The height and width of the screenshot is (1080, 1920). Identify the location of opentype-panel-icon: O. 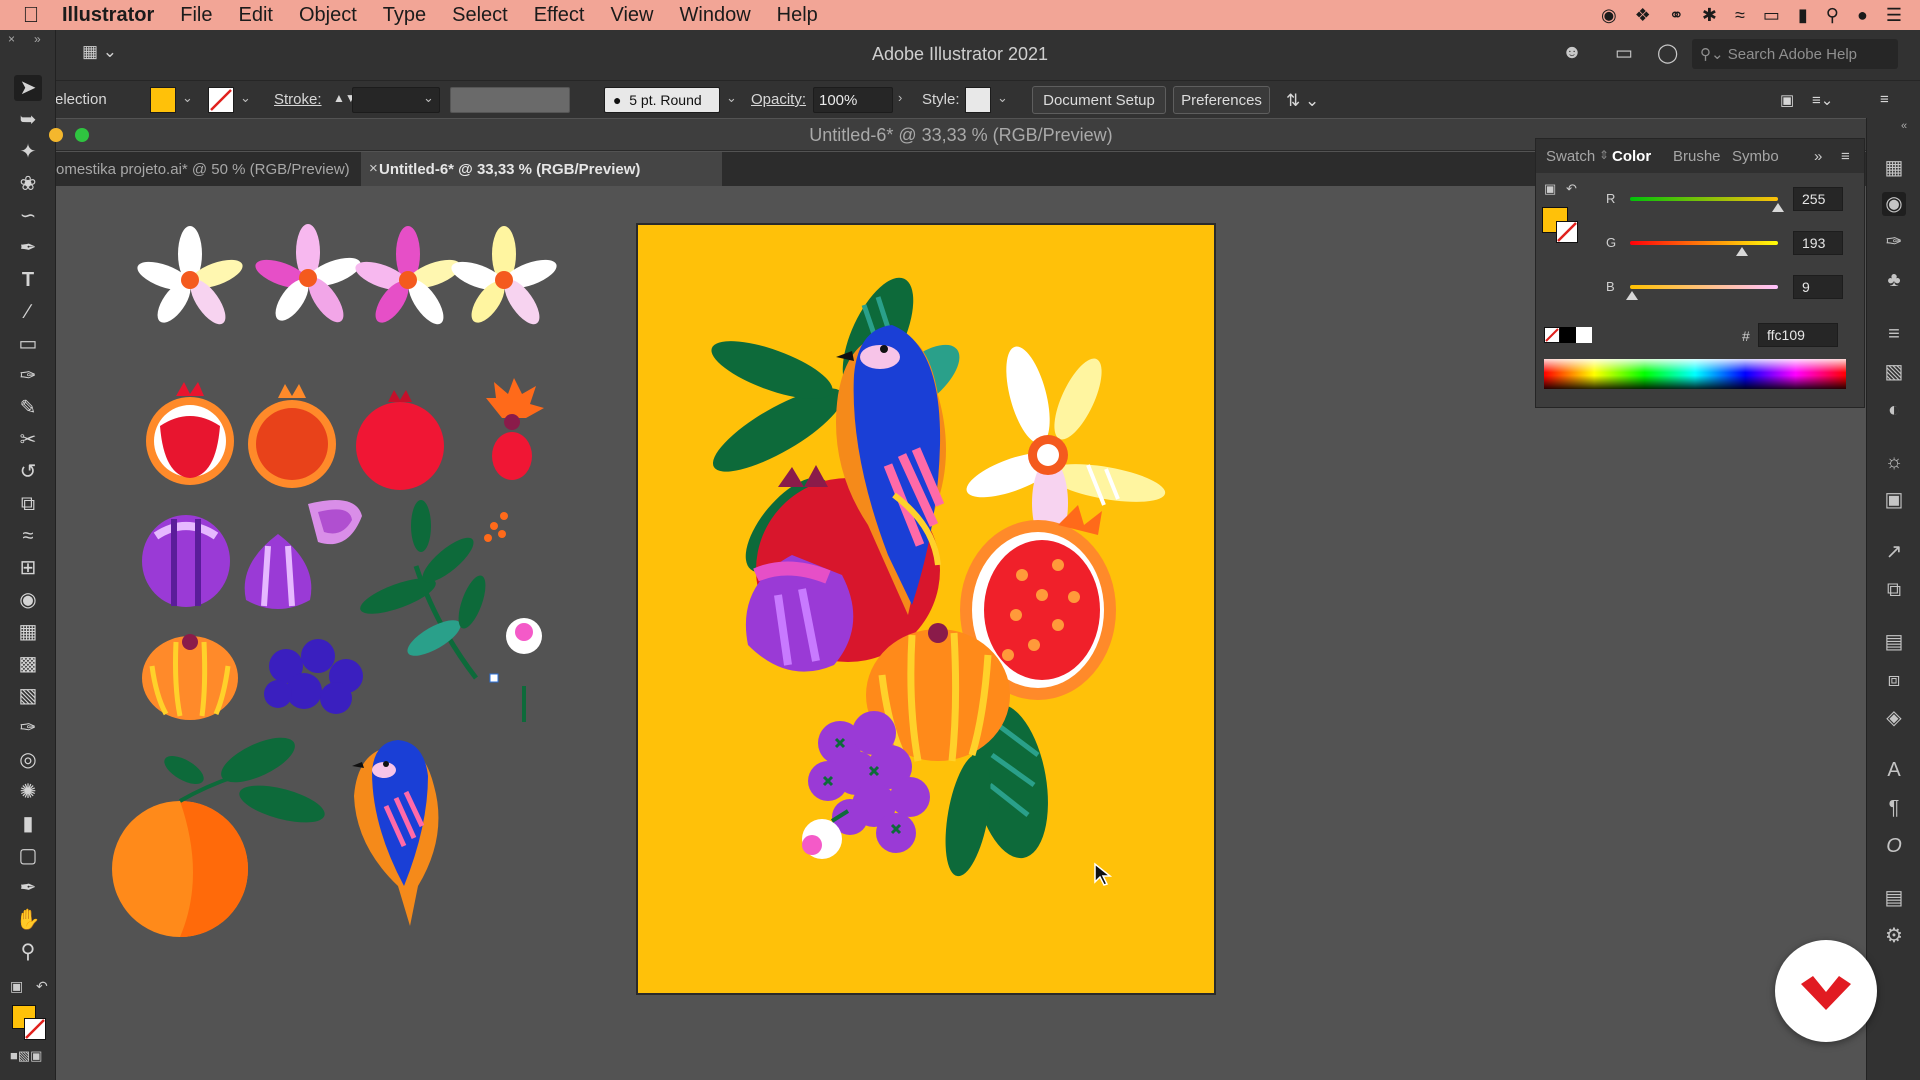
(1894, 846).